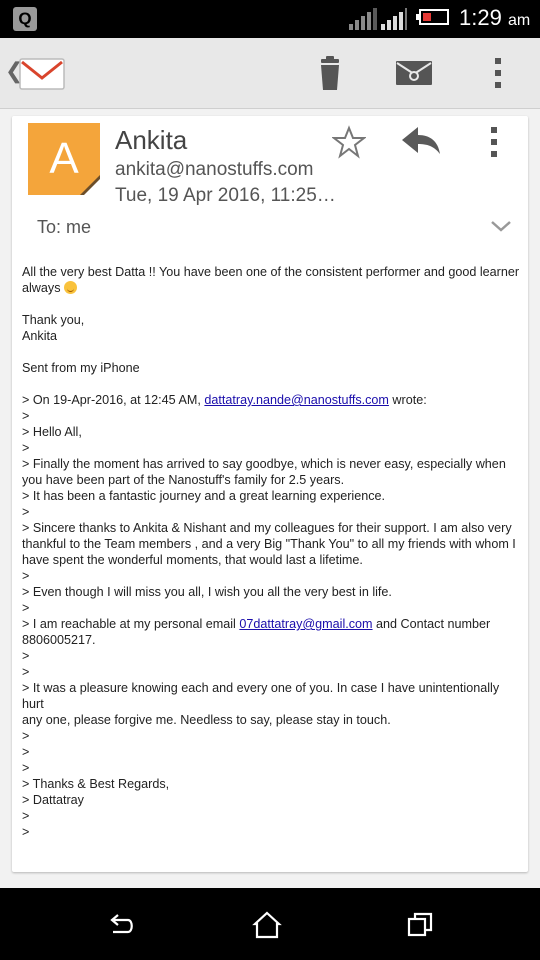  Describe the element at coordinates (427, 17) in the screenshot. I see `battery-level` at that location.